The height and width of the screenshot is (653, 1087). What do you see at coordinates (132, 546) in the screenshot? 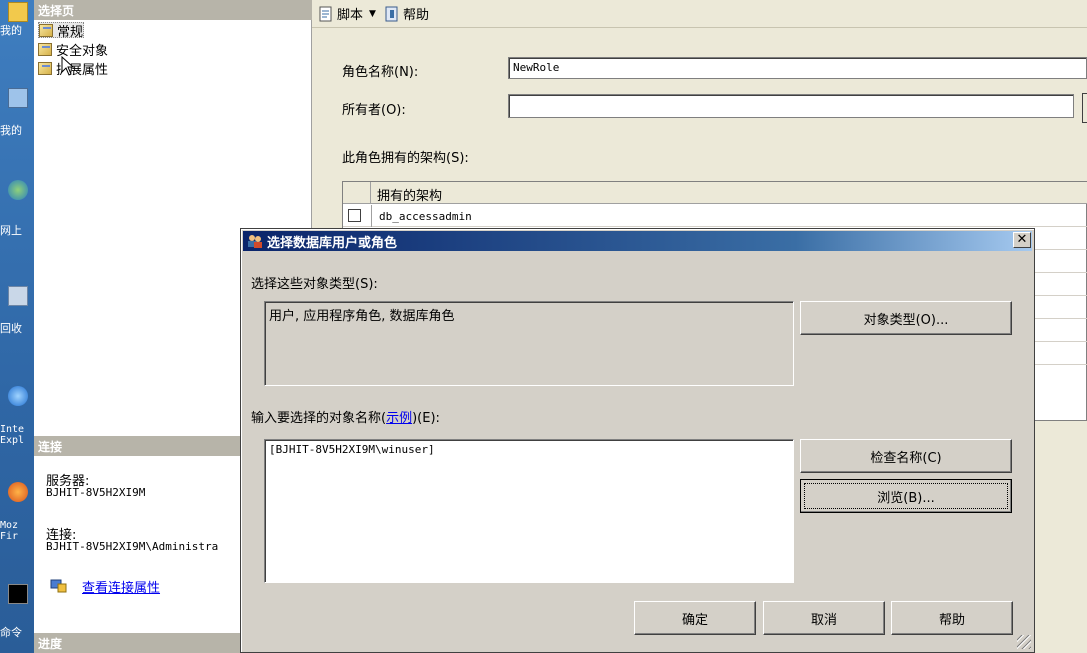
I see `connection-value: BJHIT-8V5H2XI9M\Administra` at bounding box center [132, 546].